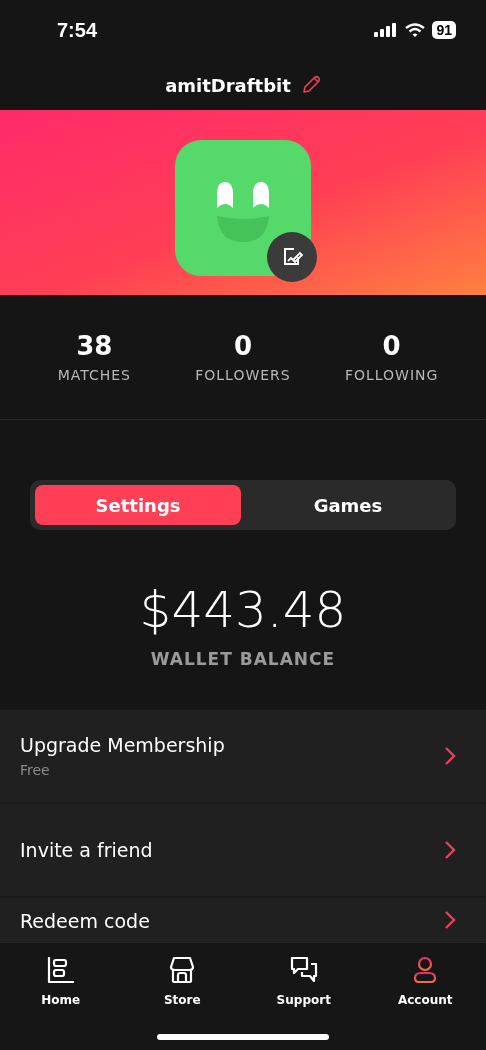  I want to click on avatar-icon, so click(243, 207).